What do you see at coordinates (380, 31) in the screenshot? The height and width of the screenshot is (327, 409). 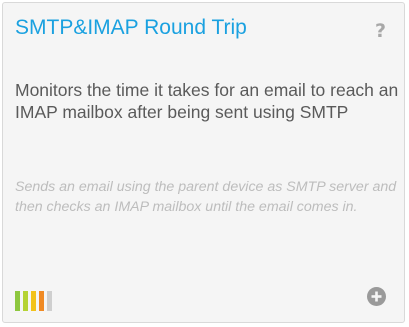 I see `help-icon: ?` at bounding box center [380, 31].